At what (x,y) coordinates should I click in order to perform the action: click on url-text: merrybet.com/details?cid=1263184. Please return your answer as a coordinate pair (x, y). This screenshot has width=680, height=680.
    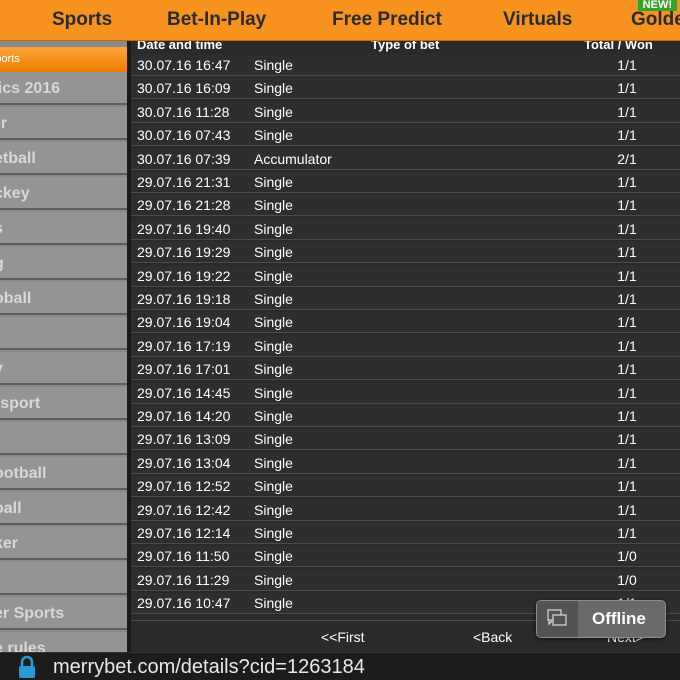
    Looking at the image, I should click on (209, 667).